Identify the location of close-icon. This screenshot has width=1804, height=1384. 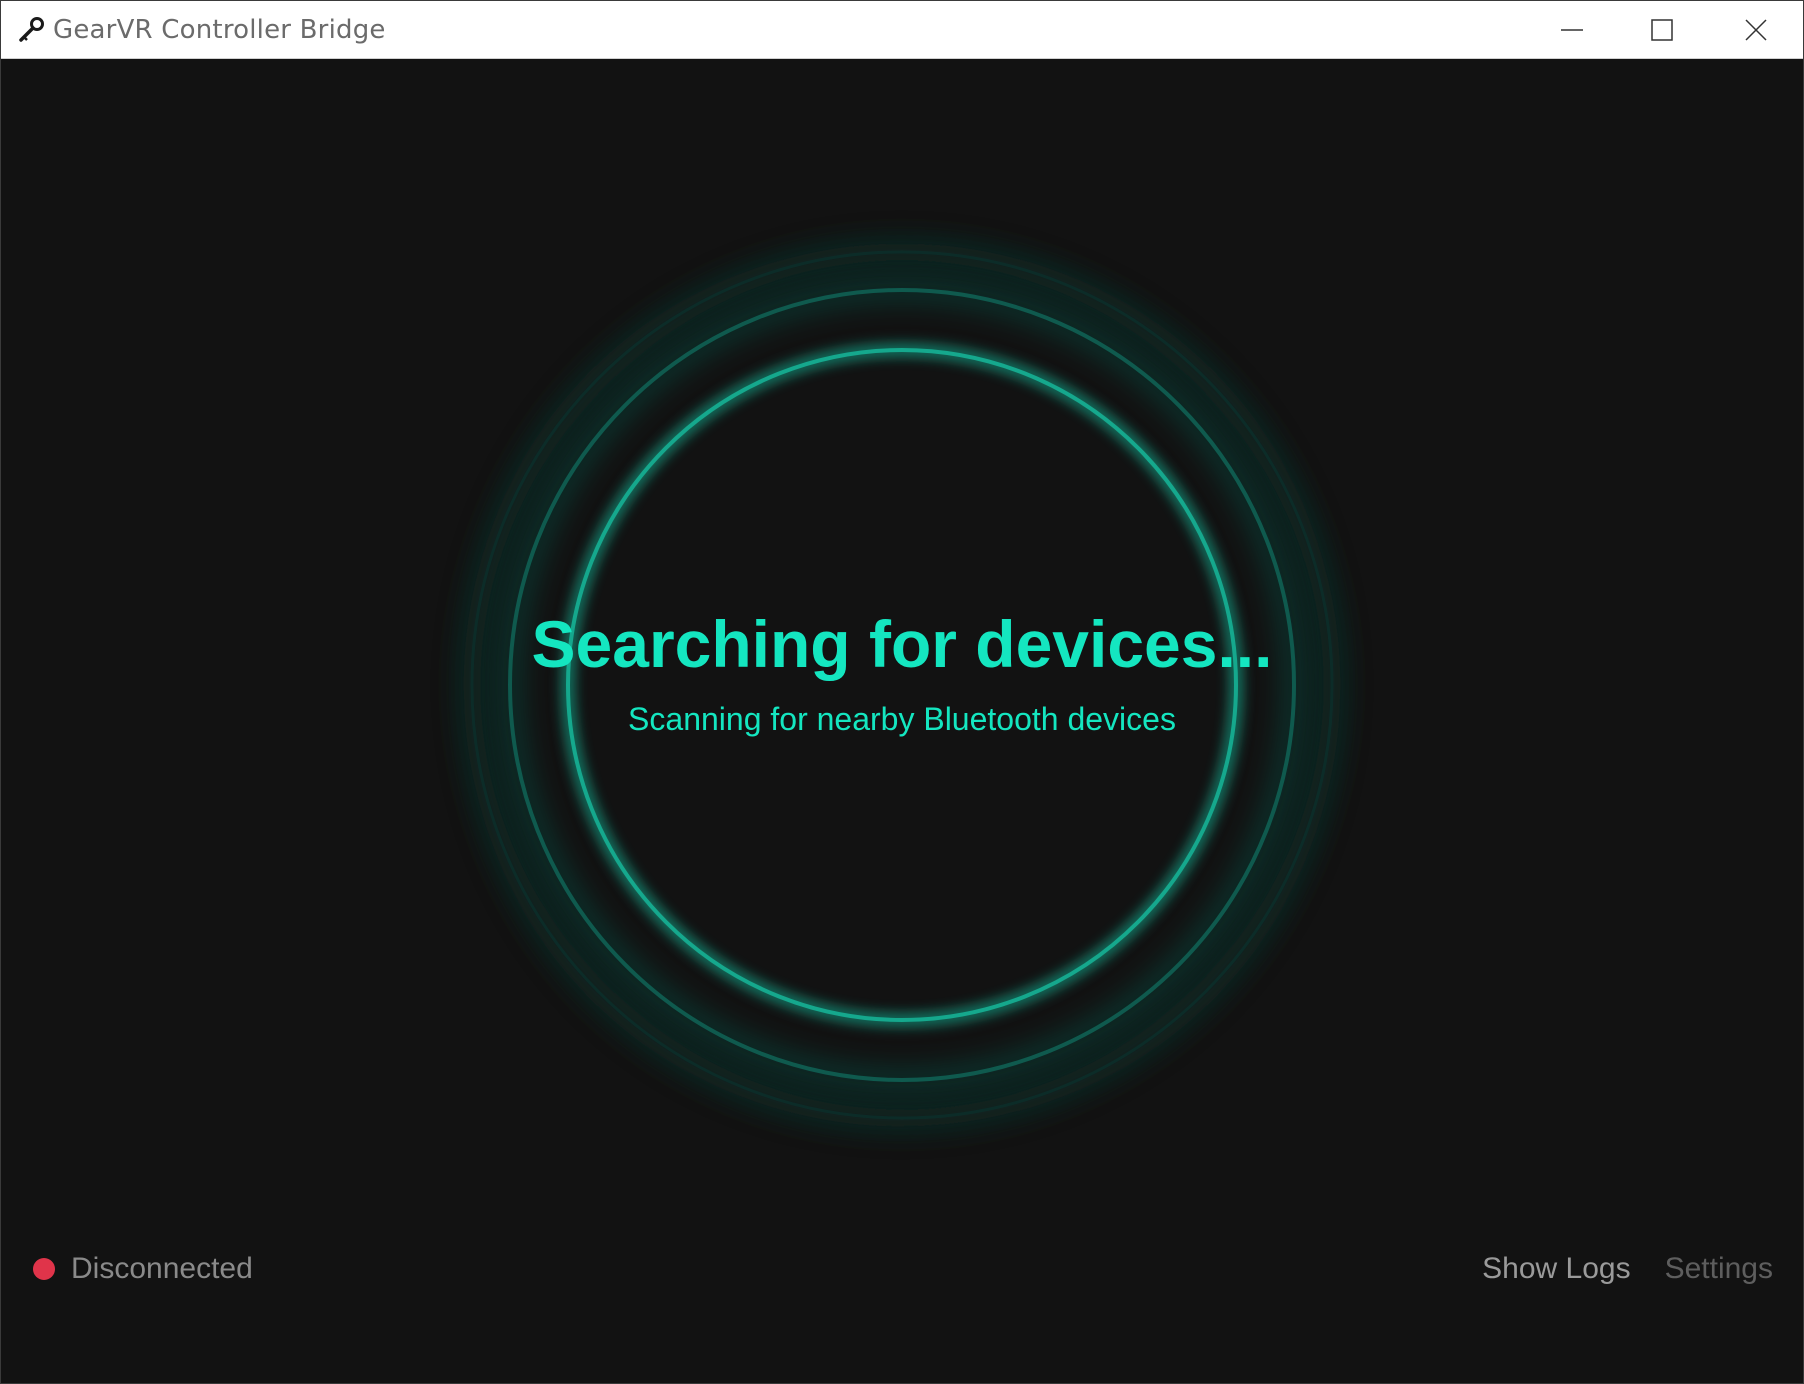
(1756, 29).